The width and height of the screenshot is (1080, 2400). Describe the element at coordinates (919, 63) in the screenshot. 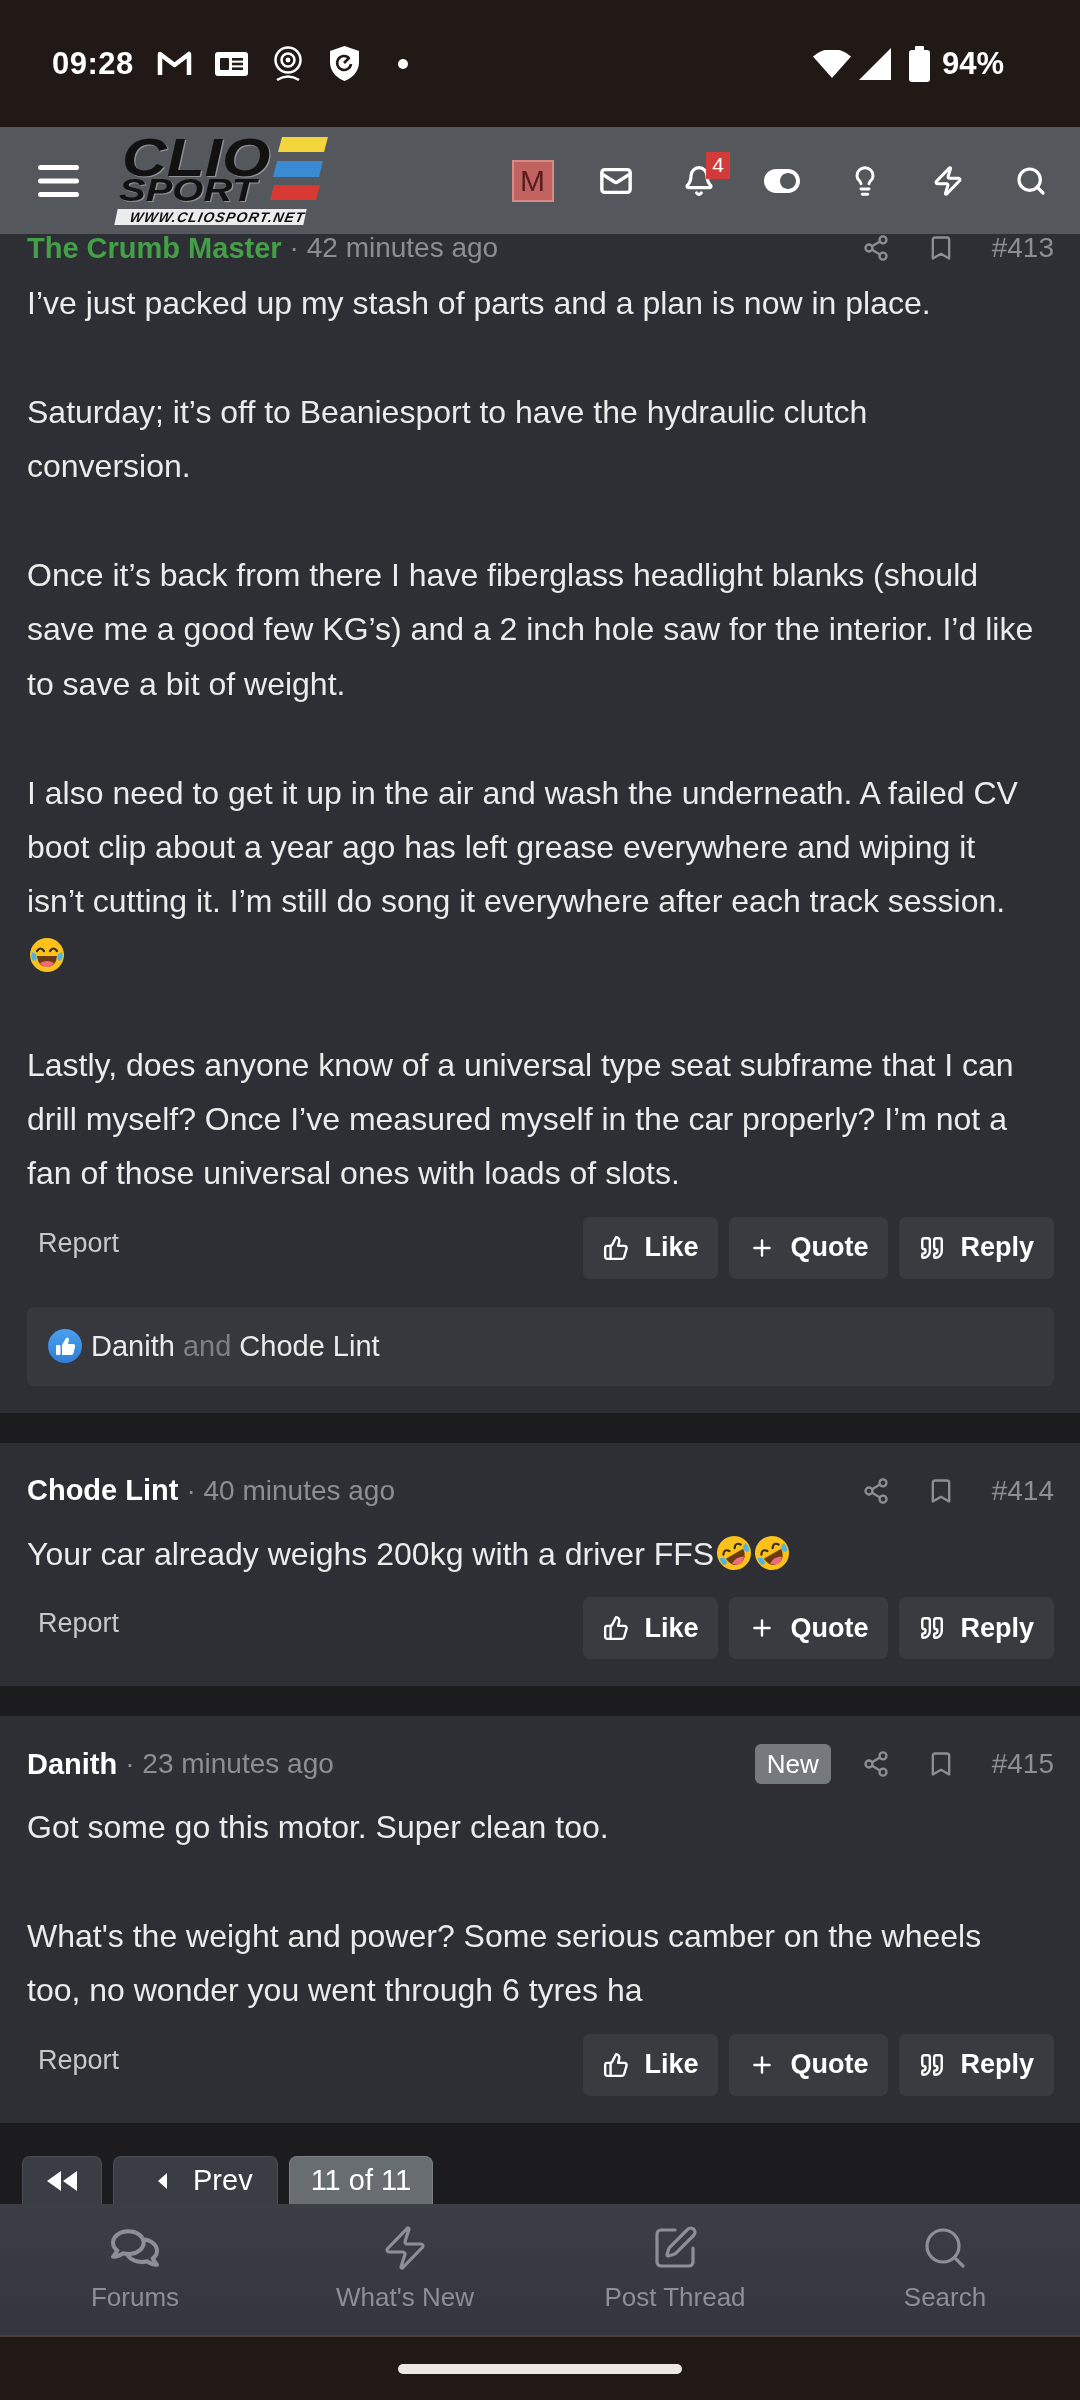

I see `battery-icon` at that location.